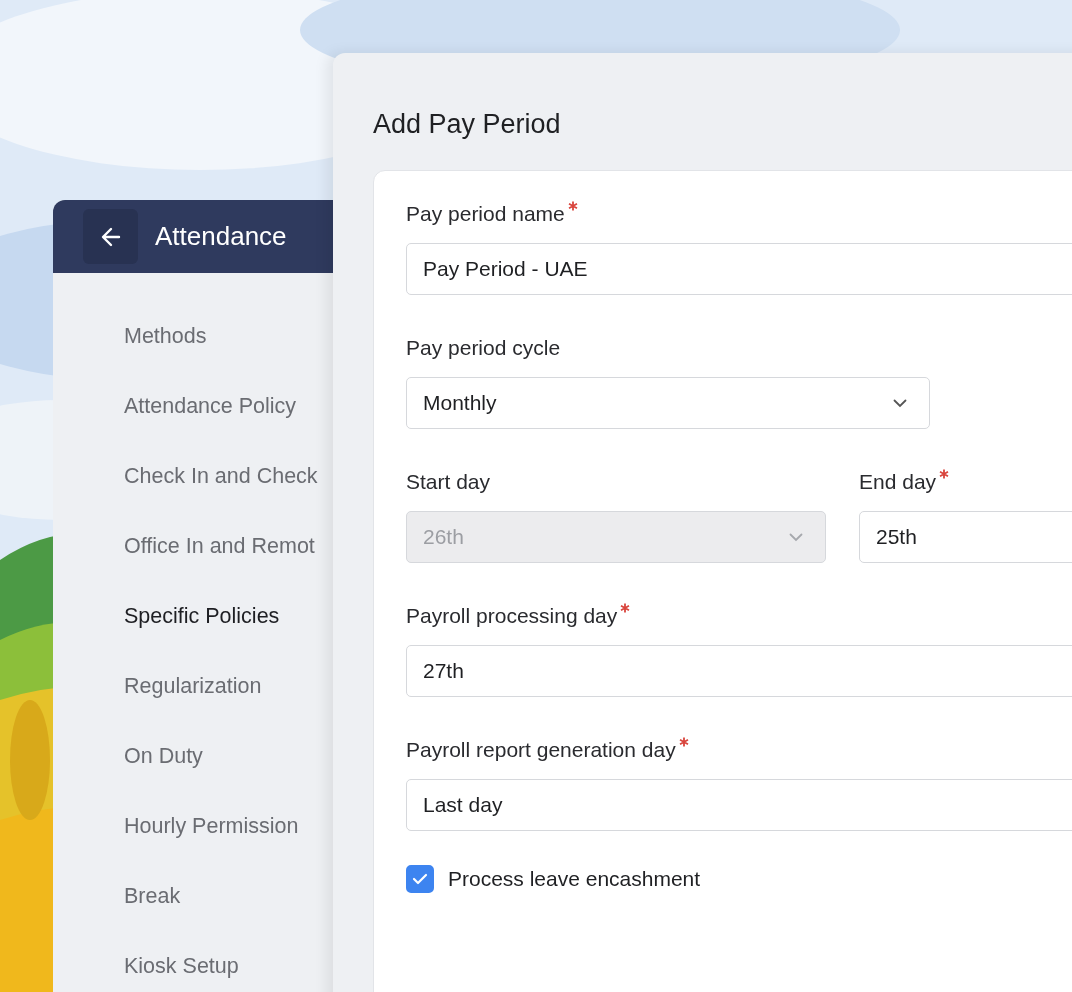 The height and width of the screenshot is (992, 1072). What do you see at coordinates (181, 966) in the screenshot?
I see `sidebar-item: Kiosk Setup` at bounding box center [181, 966].